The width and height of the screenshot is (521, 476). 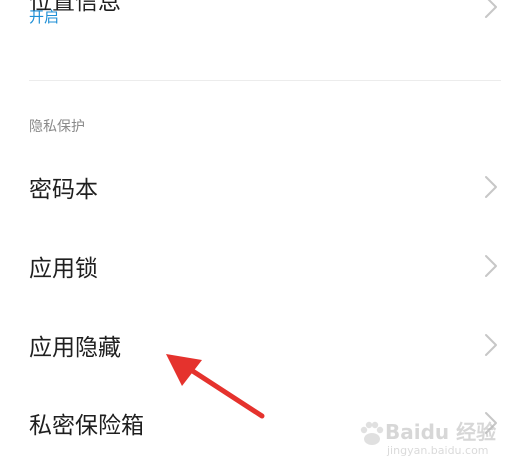 What do you see at coordinates (63, 190) in the screenshot?
I see `row-title: 密码本` at bounding box center [63, 190].